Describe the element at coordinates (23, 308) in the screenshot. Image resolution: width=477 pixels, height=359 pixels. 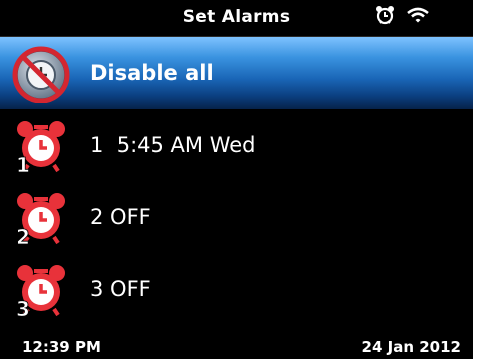
I see `alarm-badge-3: 3` at that location.